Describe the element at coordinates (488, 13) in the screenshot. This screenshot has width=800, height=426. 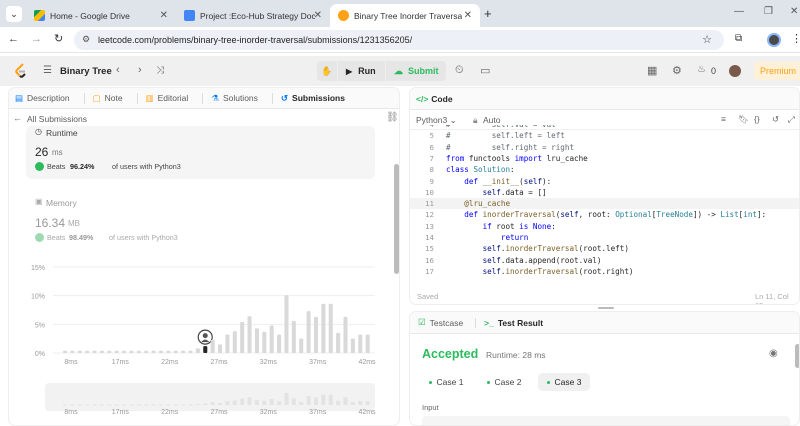
I see `new-tab-icon: +` at that location.